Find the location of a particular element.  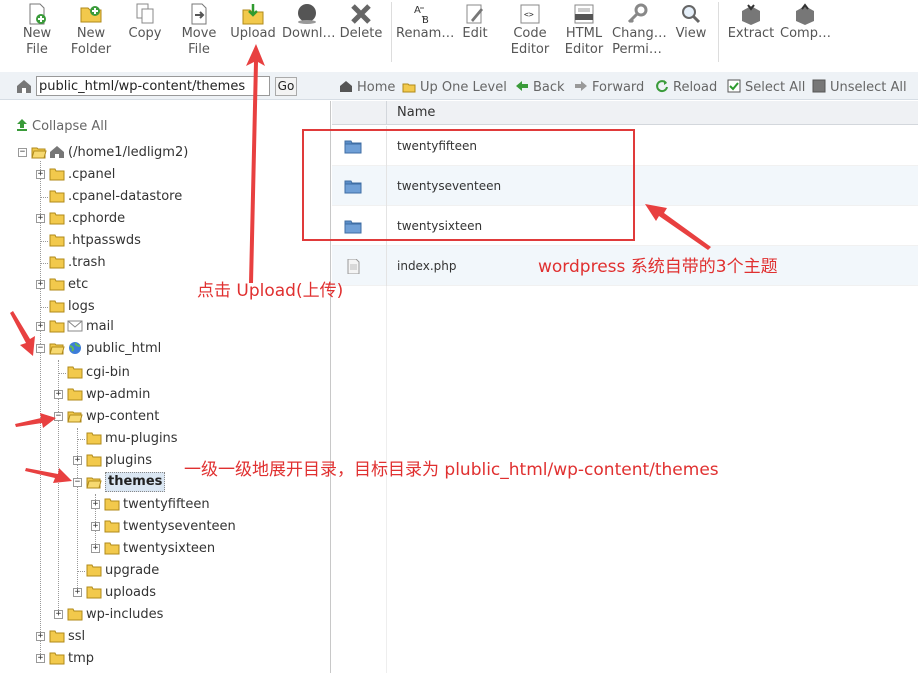

copy-icon is located at coordinates (145, 13).